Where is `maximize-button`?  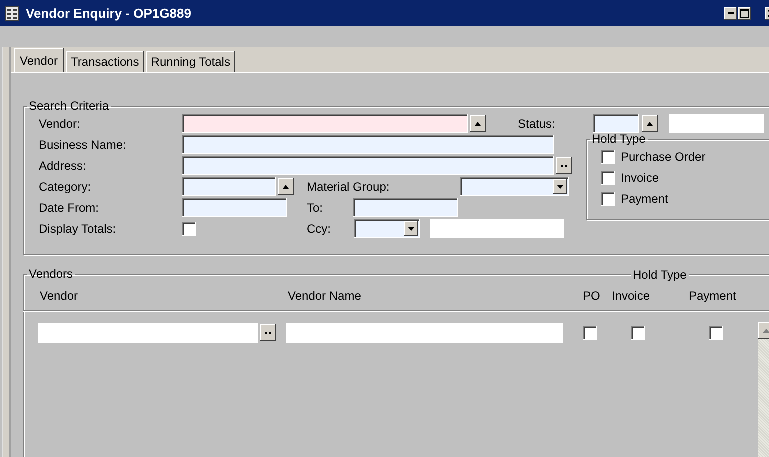
maximize-button is located at coordinates (744, 13).